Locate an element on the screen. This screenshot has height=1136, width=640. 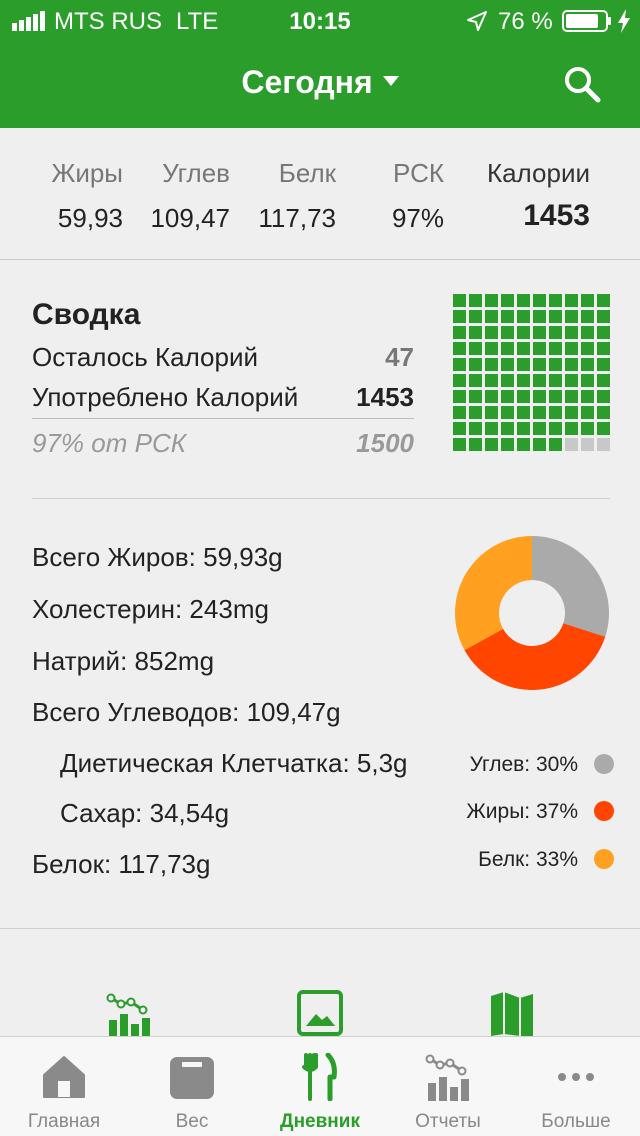
rdi-percent-label: 97% от РСК is located at coordinates (109, 443).